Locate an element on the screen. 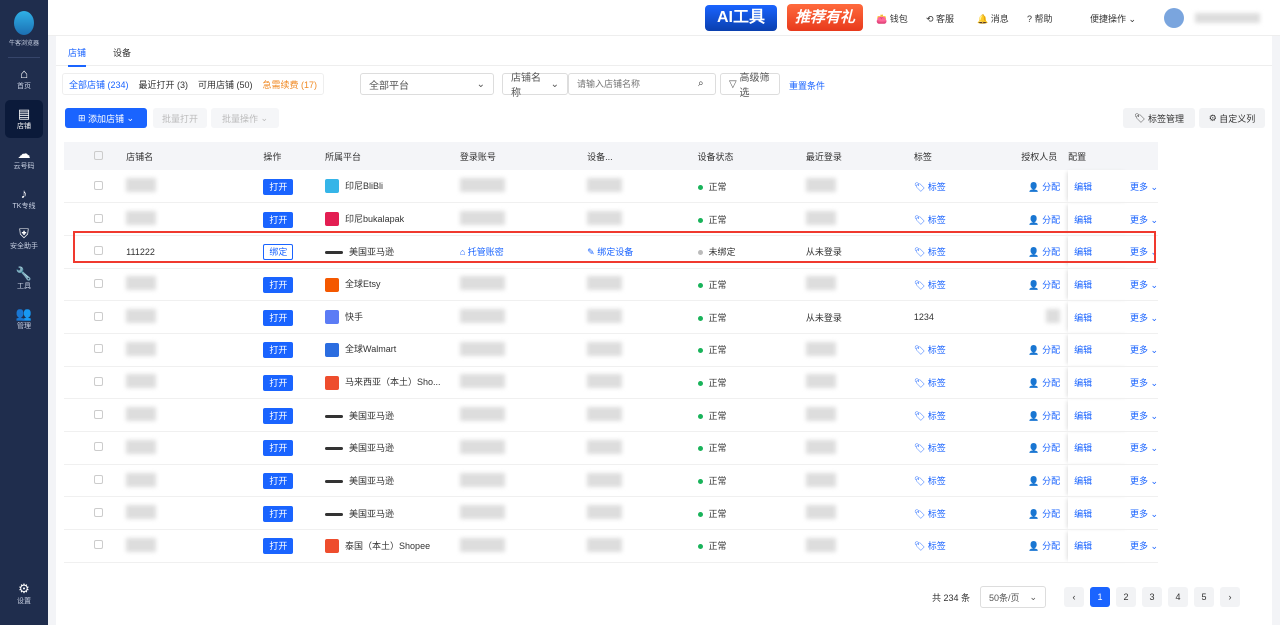  sidebar-item-cloud: ☁ 云号码 is located at coordinates (24, 159).